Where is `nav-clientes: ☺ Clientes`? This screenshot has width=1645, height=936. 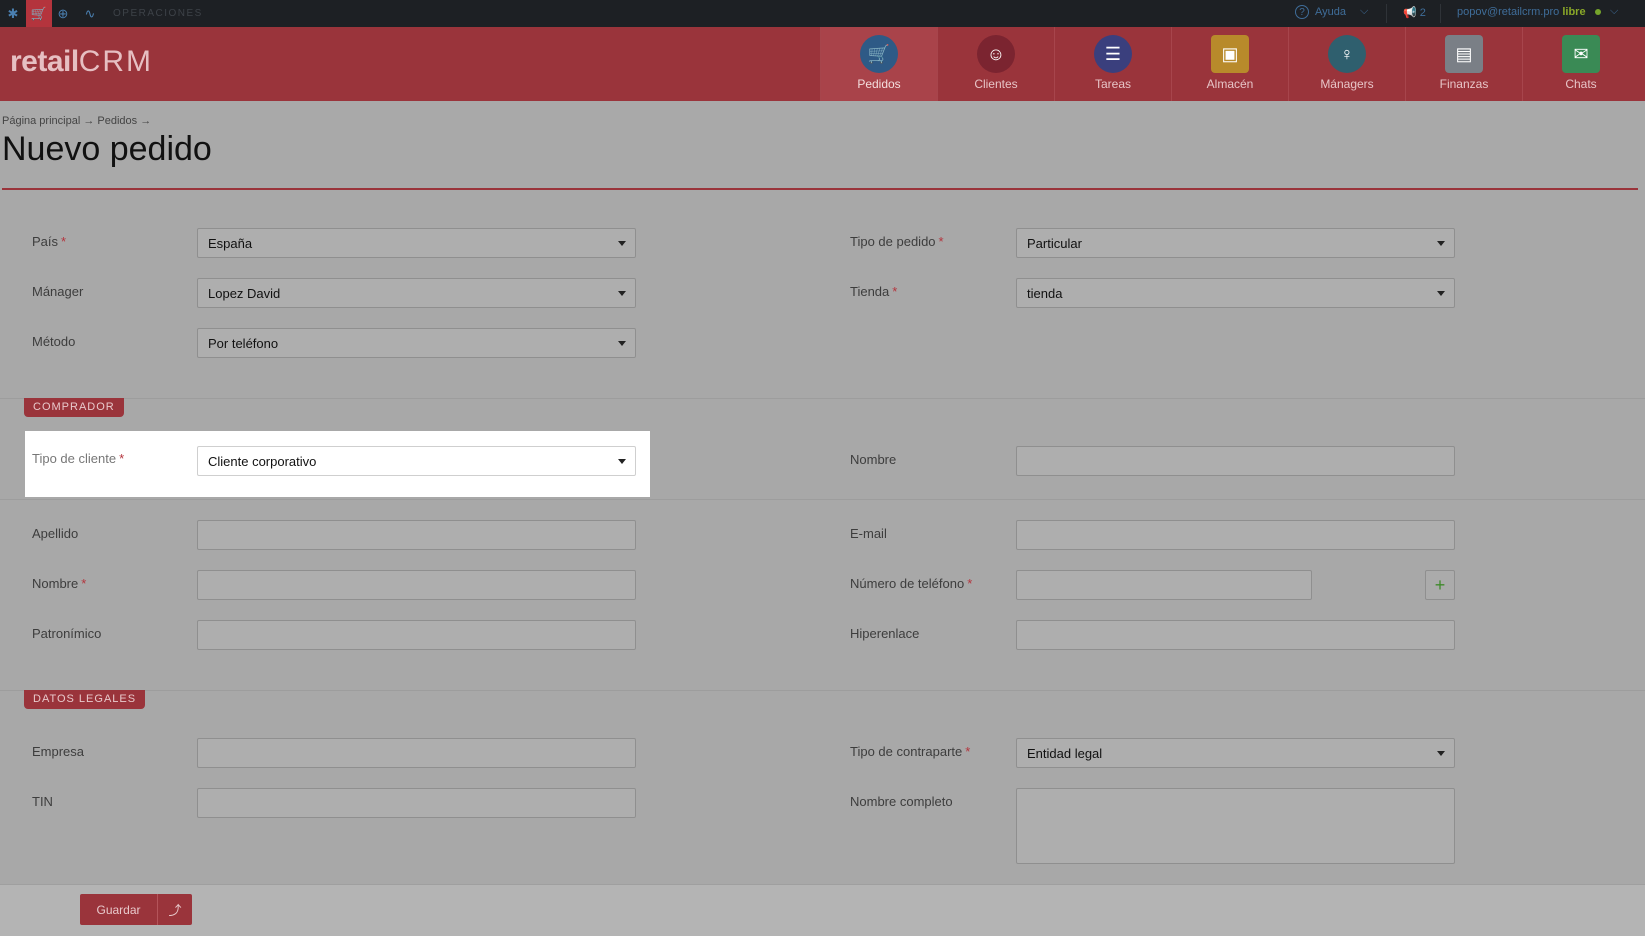
nav-clientes: ☺ Clientes is located at coordinates (995, 64).